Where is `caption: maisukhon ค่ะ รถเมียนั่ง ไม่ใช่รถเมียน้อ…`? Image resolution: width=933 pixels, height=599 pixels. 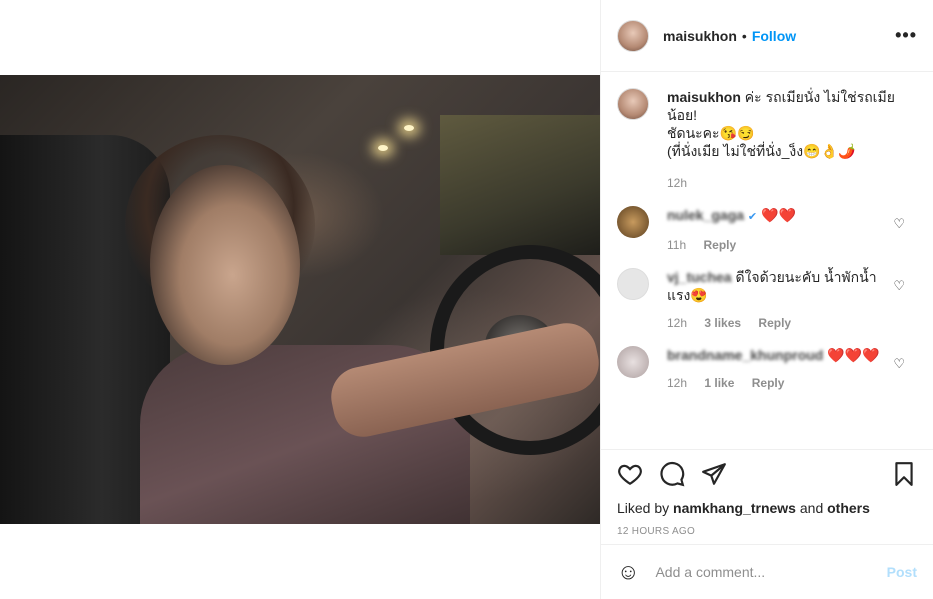
caption: maisukhon ค่ะ รถเมียนั่ง ไม่ใช่รถเมียน้อ… is located at coordinates (767, 140).